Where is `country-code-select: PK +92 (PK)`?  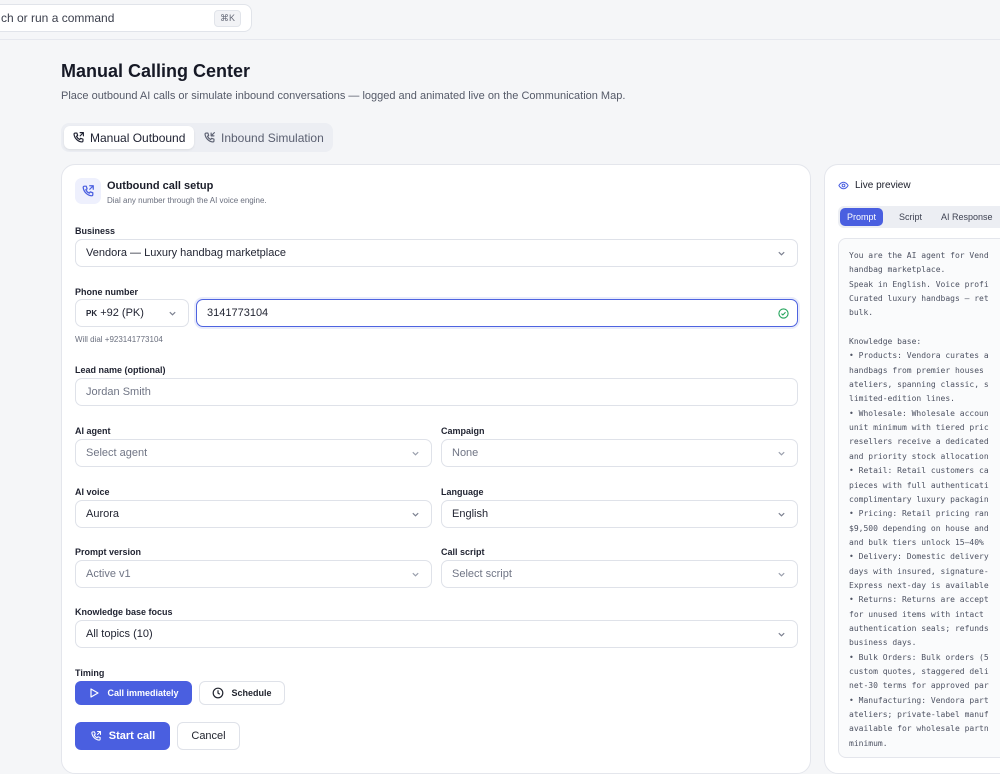
country-code-select: PK +92 (PK) is located at coordinates (132, 313).